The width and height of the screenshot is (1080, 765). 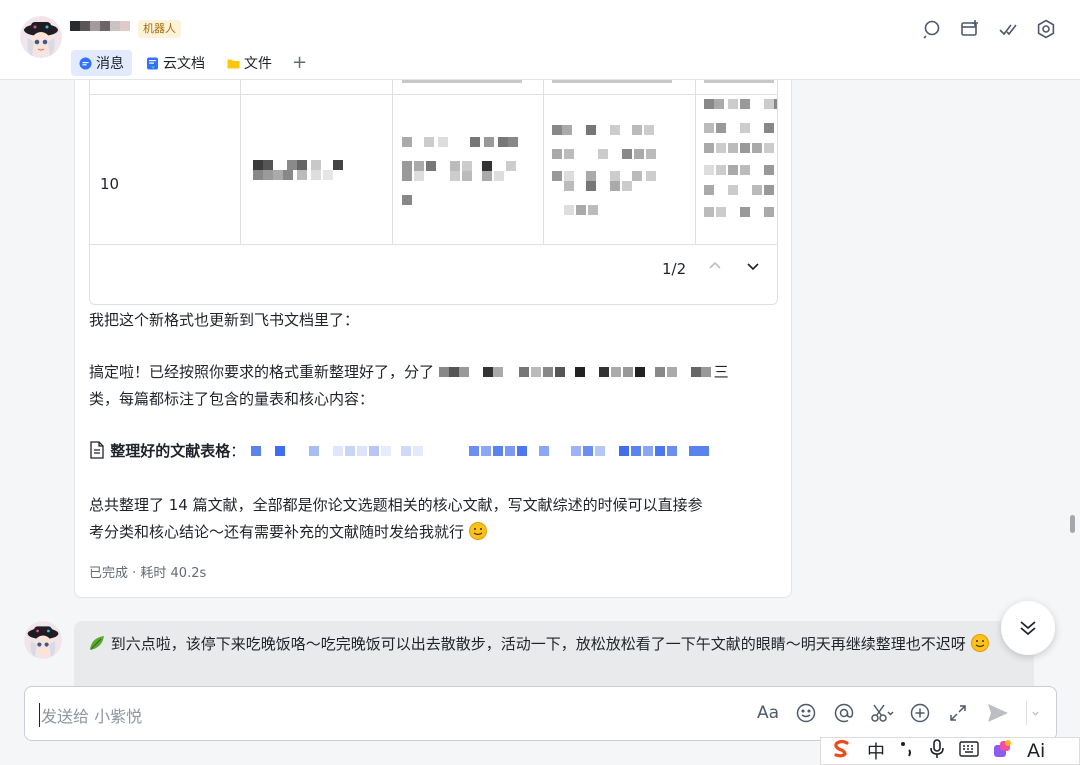 I want to click on emoji-icon, so click(x=806, y=713).